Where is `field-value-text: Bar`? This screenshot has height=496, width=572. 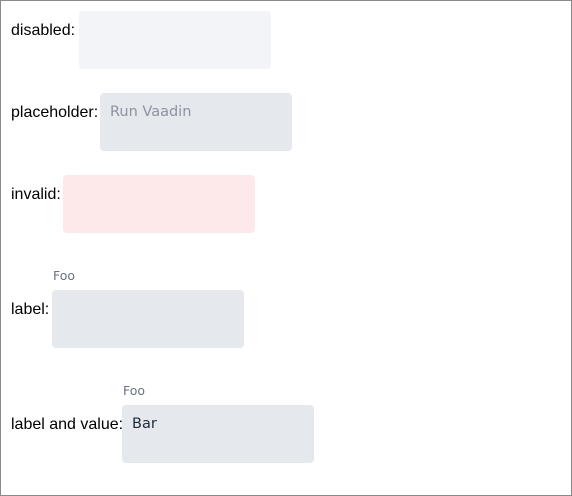 field-value-text: Bar is located at coordinates (144, 424).